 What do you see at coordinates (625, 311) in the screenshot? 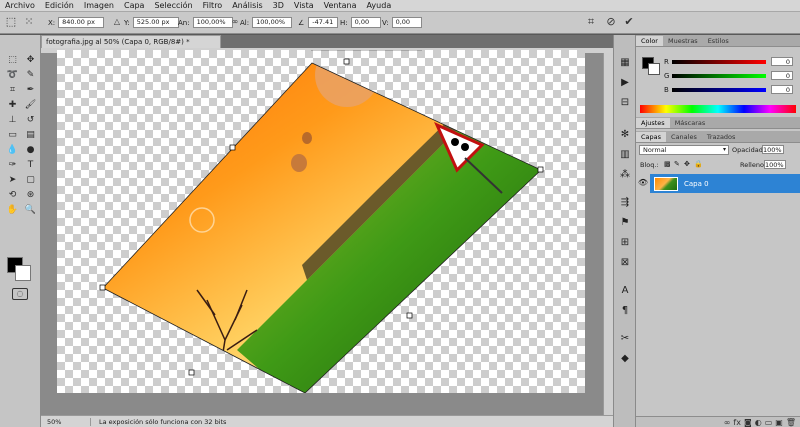
I see `paragraph-panel-icon: ¶` at bounding box center [625, 311].